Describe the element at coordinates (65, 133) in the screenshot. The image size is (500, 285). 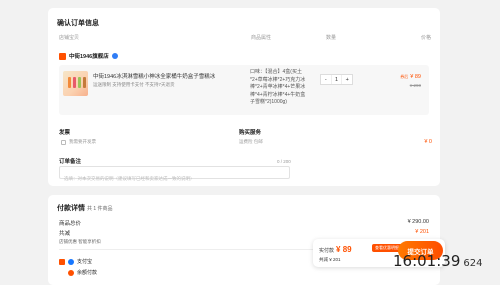
I see `invoice-title: 发票` at that location.